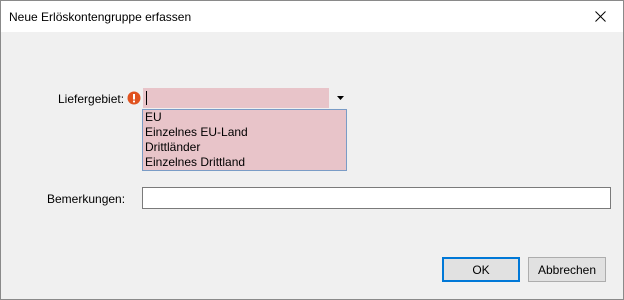 The width and height of the screenshot is (624, 300). Describe the element at coordinates (91, 99) in the screenshot. I see `liefergebiet-label: Liefergebiet:` at that location.